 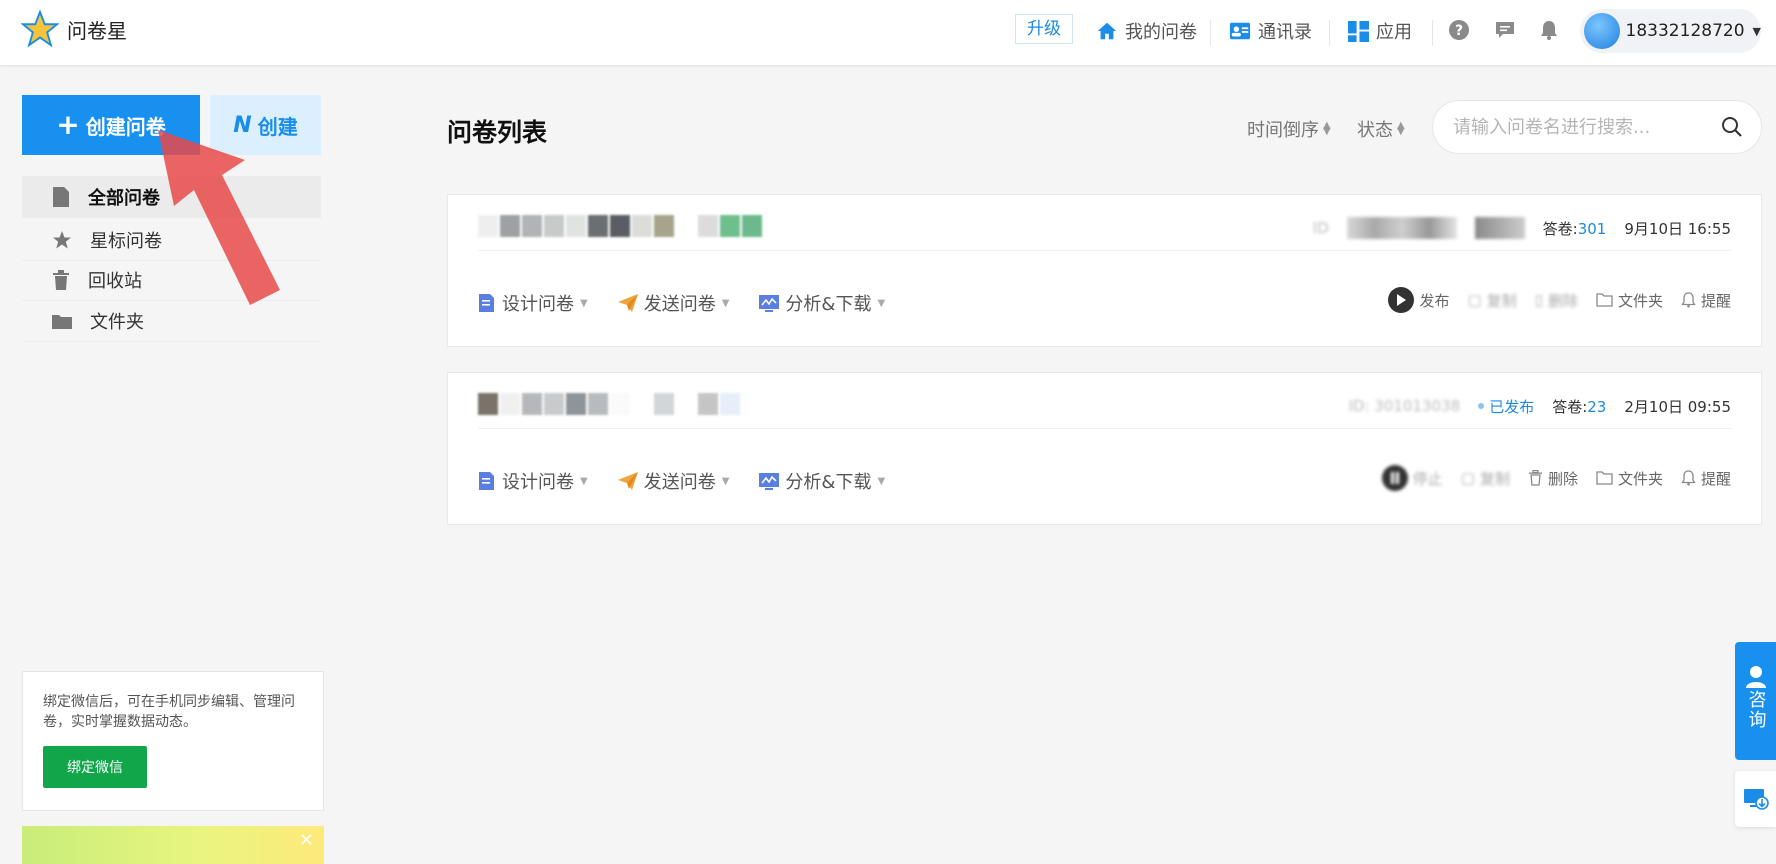 What do you see at coordinates (1538, 300) in the screenshot?
I see `trash-icon: ▯` at bounding box center [1538, 300].